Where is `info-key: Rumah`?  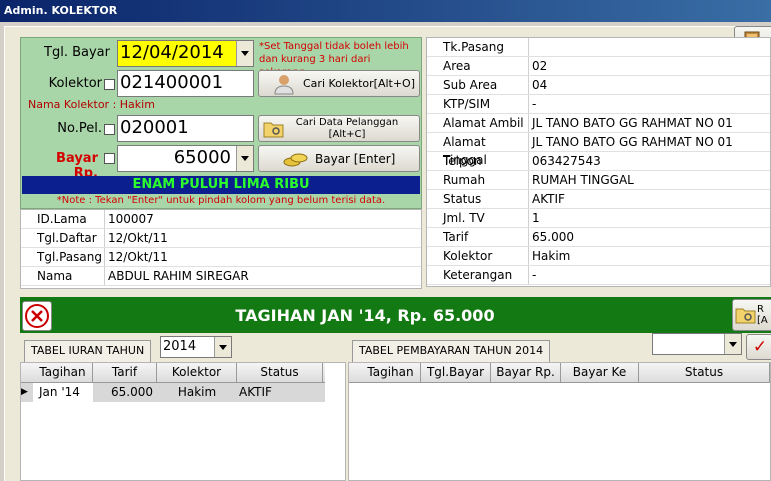 info-key: Rumah is located at coordinates (478, 180).